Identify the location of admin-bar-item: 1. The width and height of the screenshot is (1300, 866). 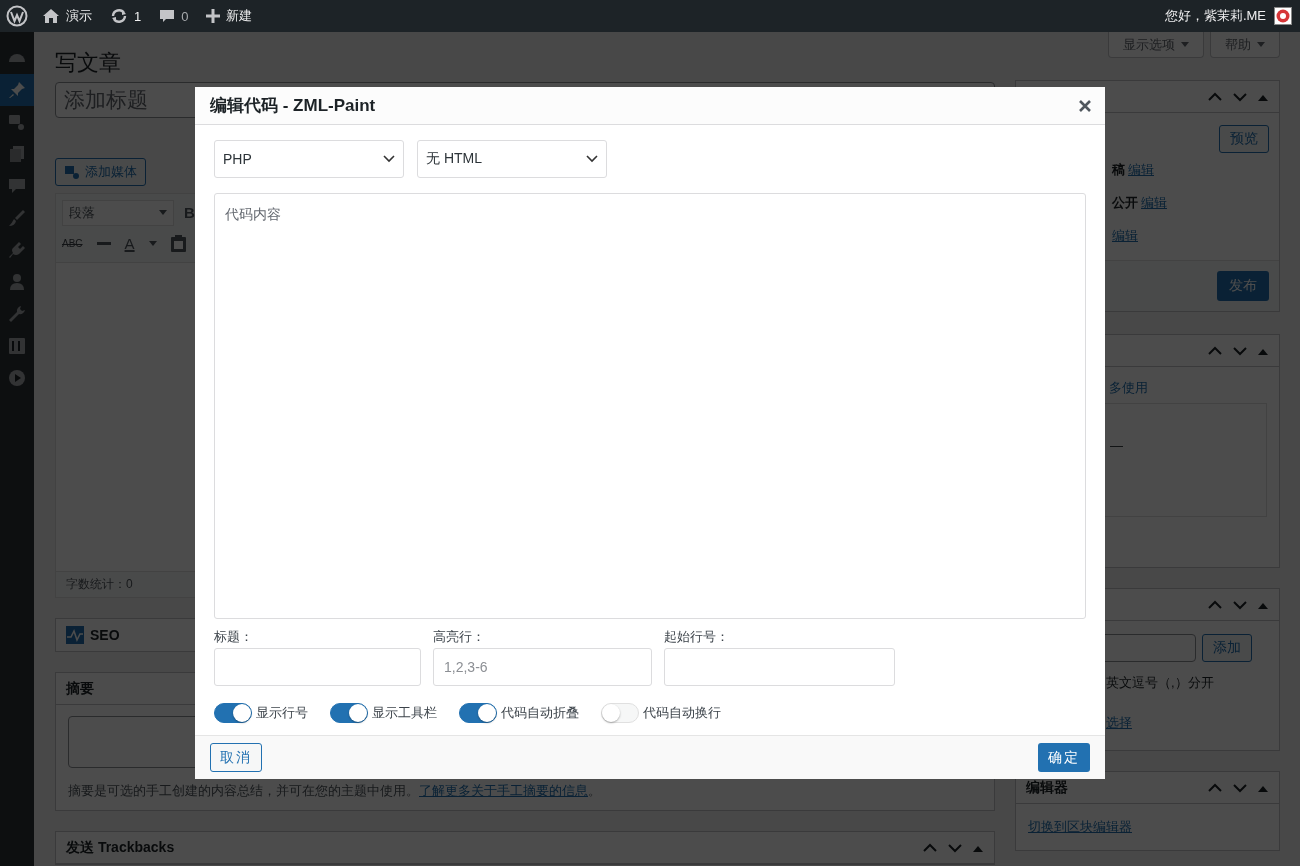
(126, 16).